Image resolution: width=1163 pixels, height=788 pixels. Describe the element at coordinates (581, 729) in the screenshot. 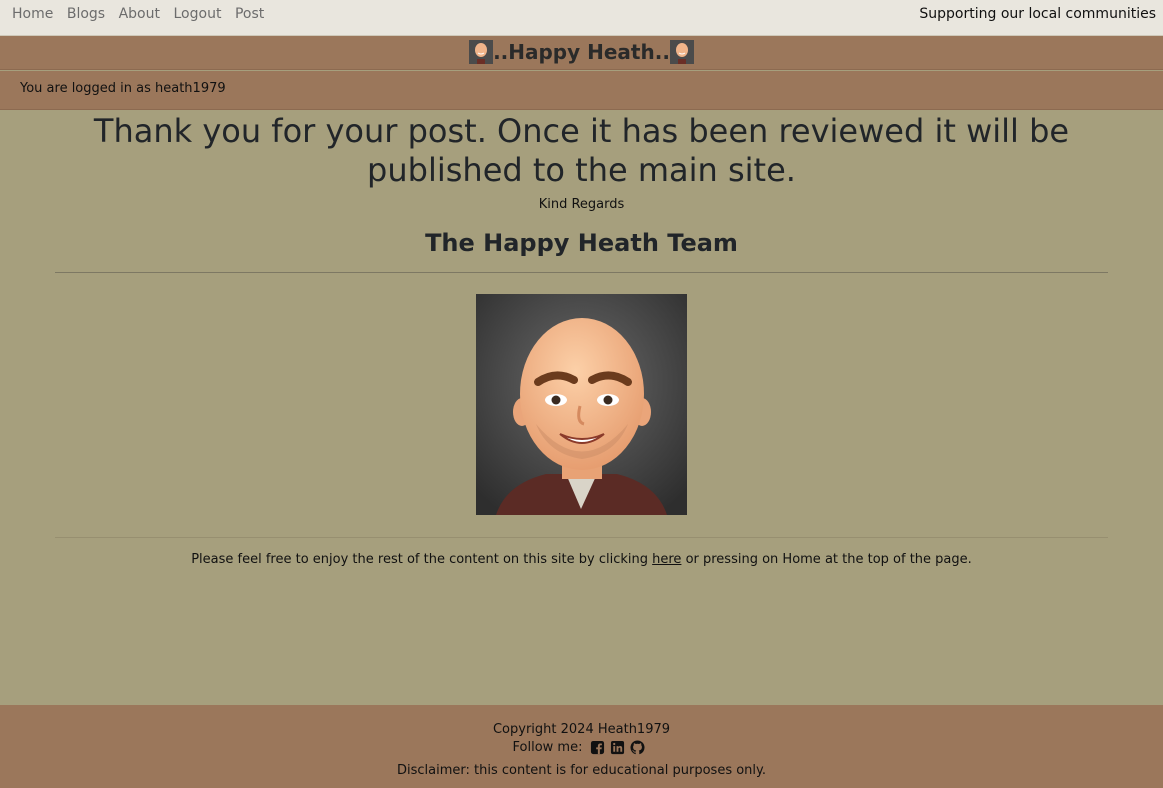

I see `copyright: Copyright 2024 Heath1979` at that location.